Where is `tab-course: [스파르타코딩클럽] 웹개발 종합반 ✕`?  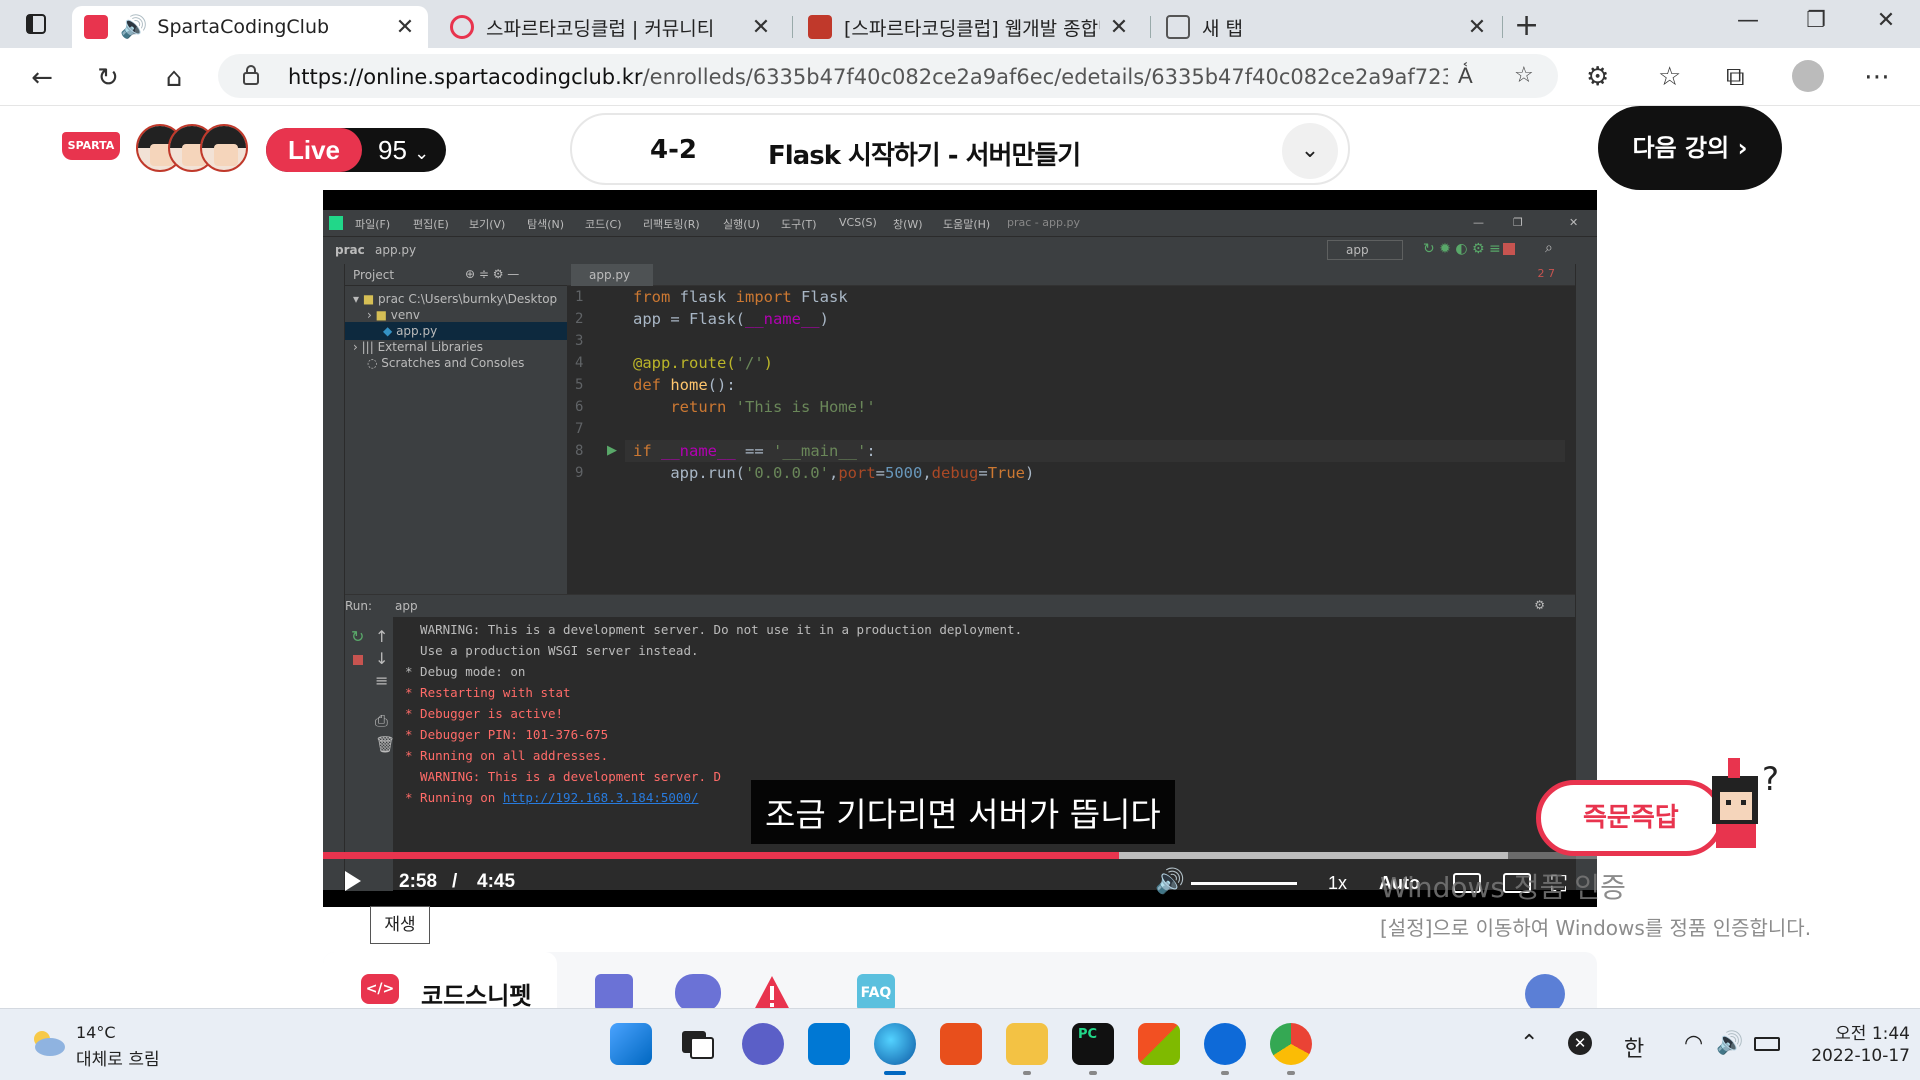 tab-course: [스파르타코딩클럽] 웹개발 종합반 ✕ is located at coordinates (969, 27).